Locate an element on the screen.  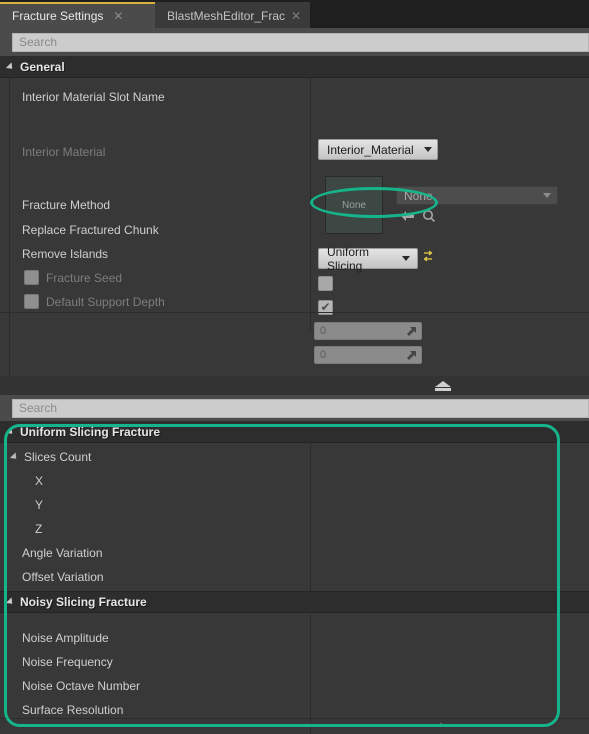
row-label: Default Support Depth is located at coordinates (105, 301).